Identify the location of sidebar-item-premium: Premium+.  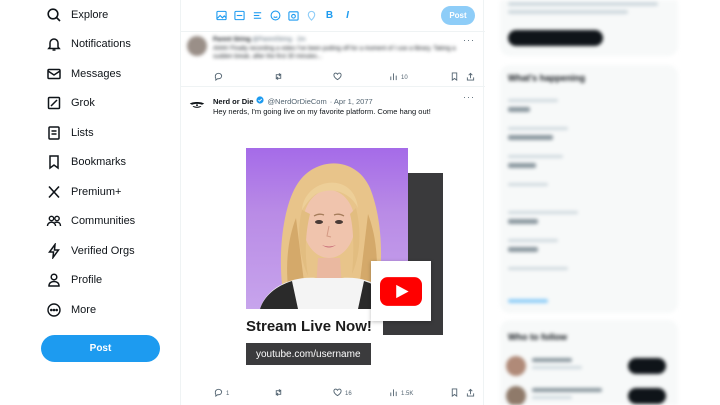
(82, 192).